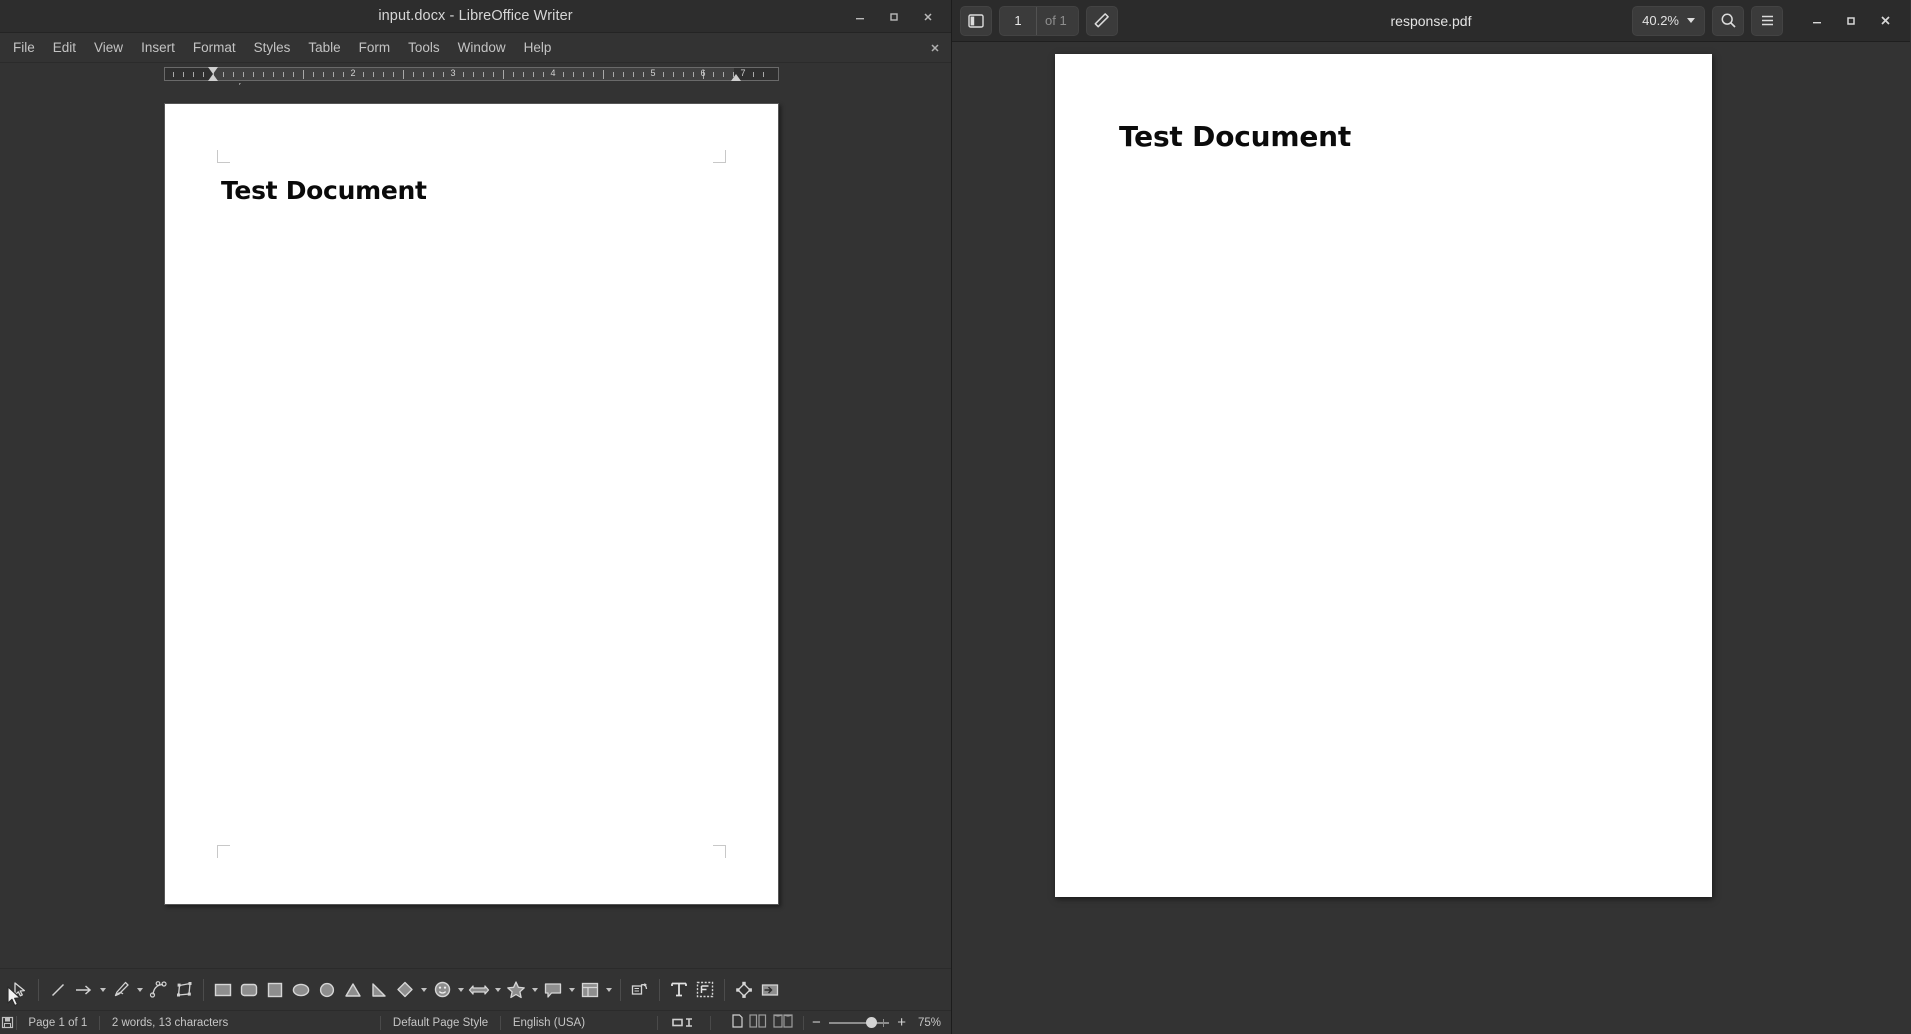 The height and width of the screenshot is (1034, 1911). I want to click on menu-tools: Tools, so click(424, 47).